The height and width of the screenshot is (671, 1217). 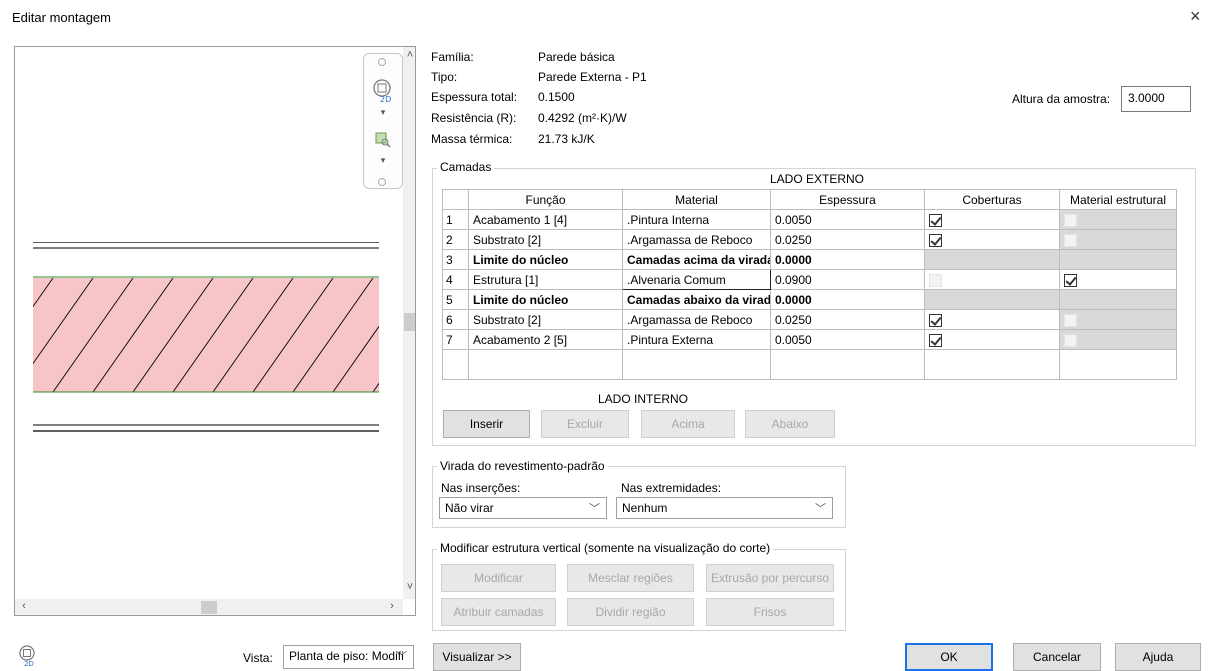 What do you see at coordinates (455, 319) in the screenshot?
I see `row-number: 6` at bounding box center [455, 319].